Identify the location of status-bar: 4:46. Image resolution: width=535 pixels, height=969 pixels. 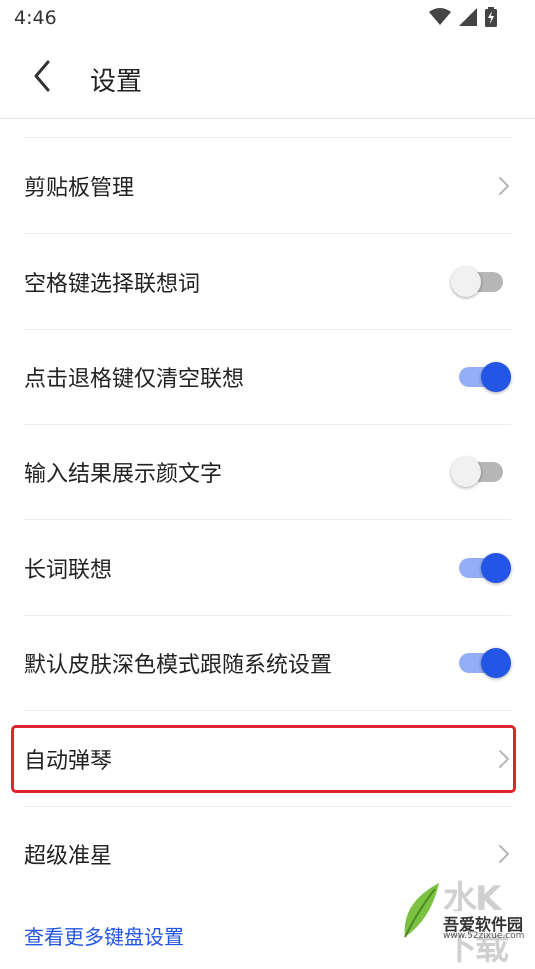
(267, 19).